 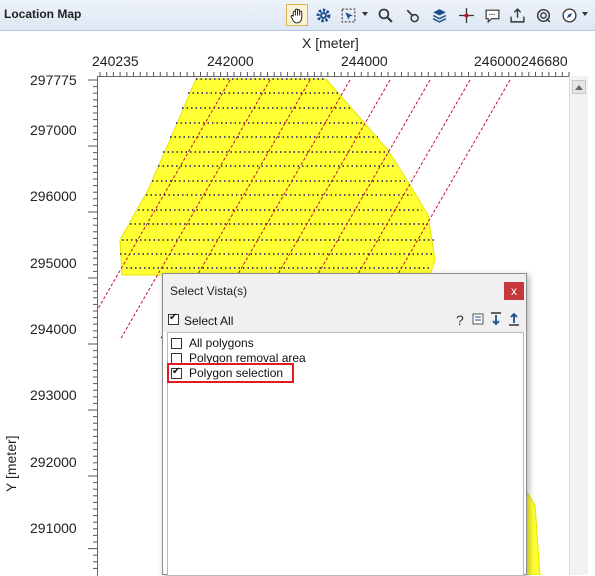 I want to click on layers-icon, so click(x=439, y=15).